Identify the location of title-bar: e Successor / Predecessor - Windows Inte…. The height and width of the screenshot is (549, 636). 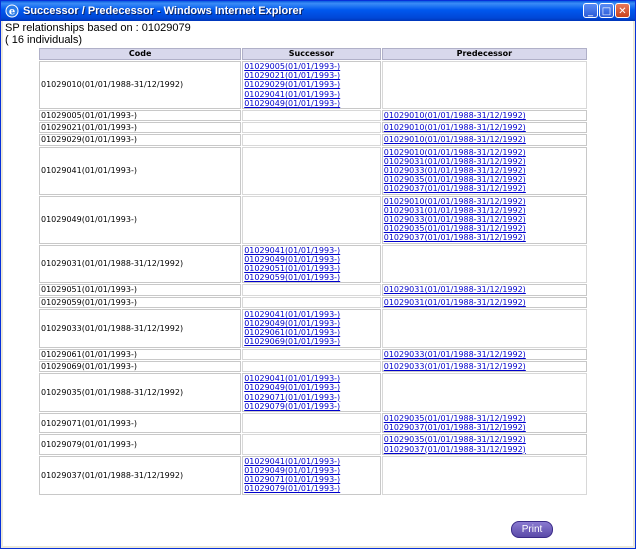
(318, 11).